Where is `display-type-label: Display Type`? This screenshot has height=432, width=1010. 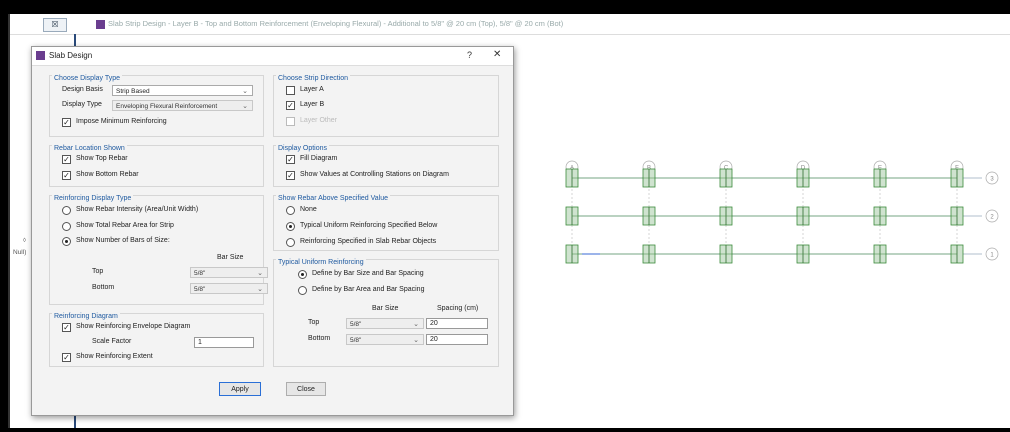 display-type-label: Display Type is located at coordinates (82, 104).